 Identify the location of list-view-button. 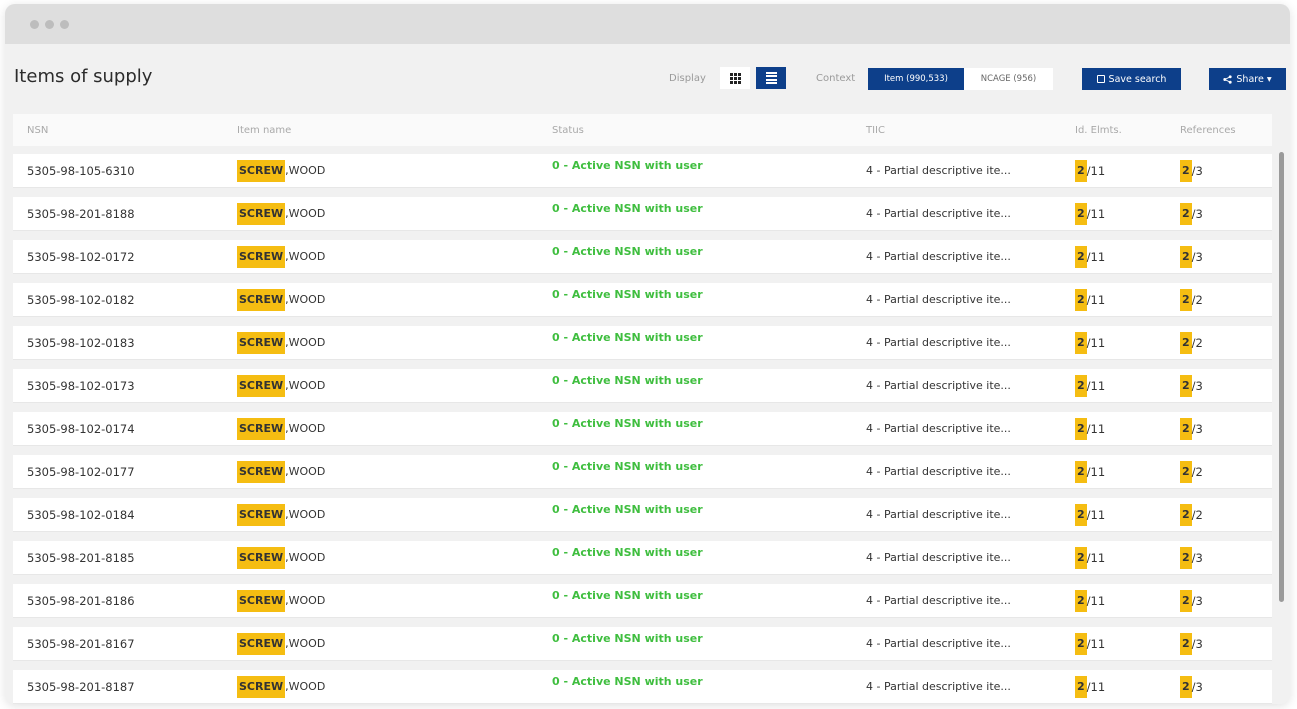
(771, 78).